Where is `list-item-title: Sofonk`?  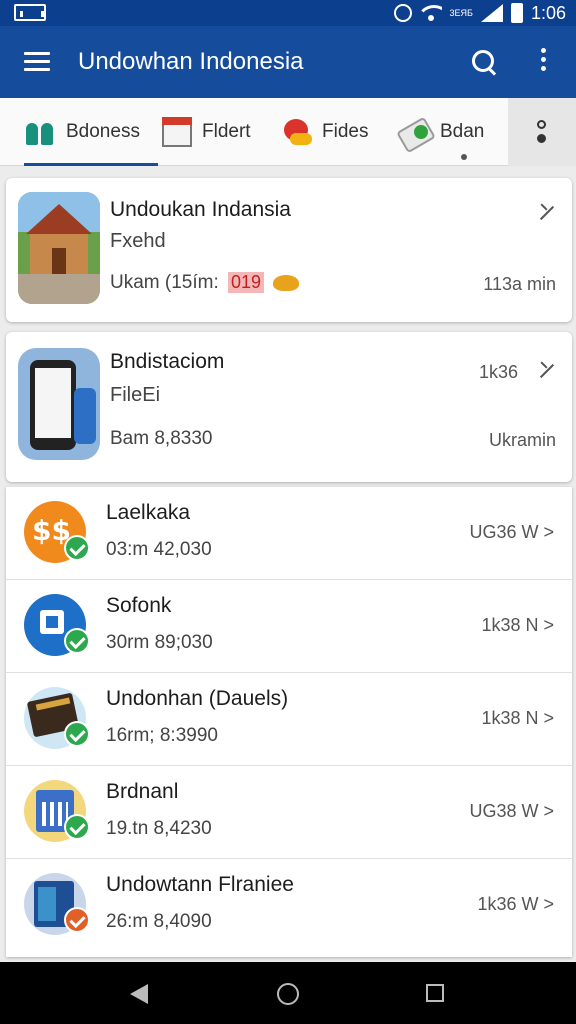 list-item-title: Sofonk is located at coordinates (139, 605).